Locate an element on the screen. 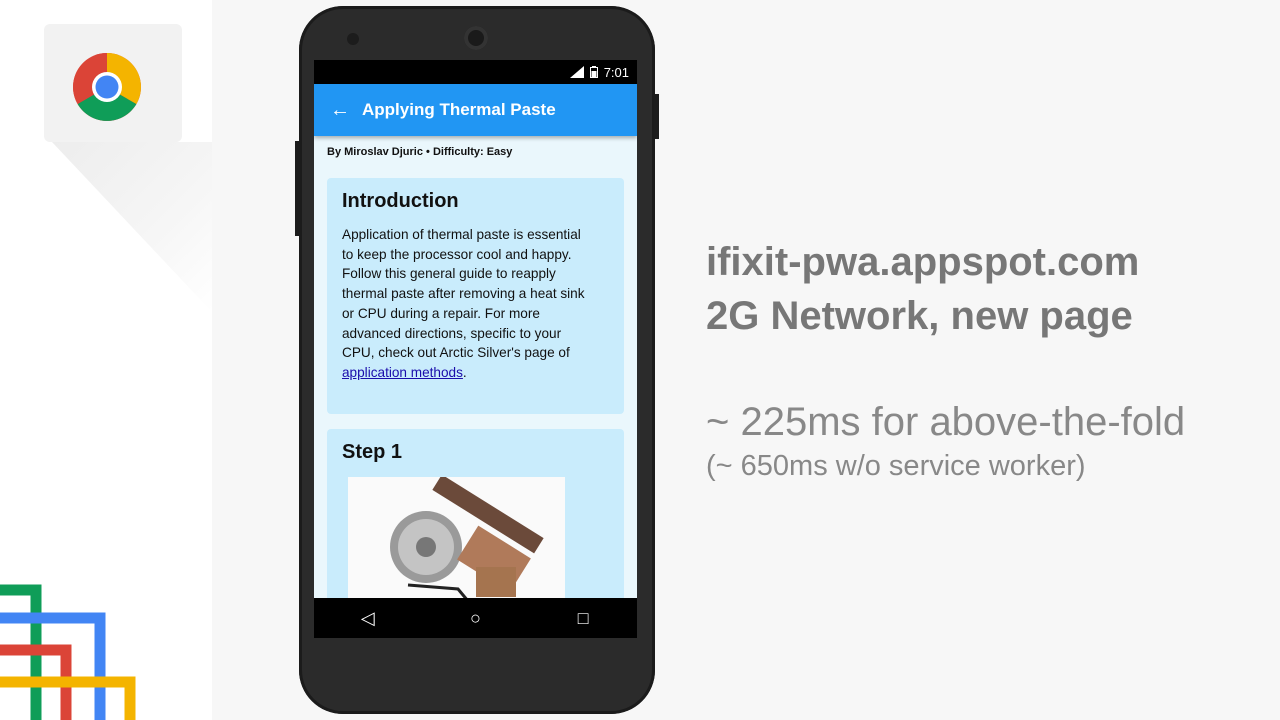 Image resolution: width=1280 pixels, height=720 pixels. guide-byline: By Miroslav Djuric • Difficulty: Easy is located at coordinates (420, 152).